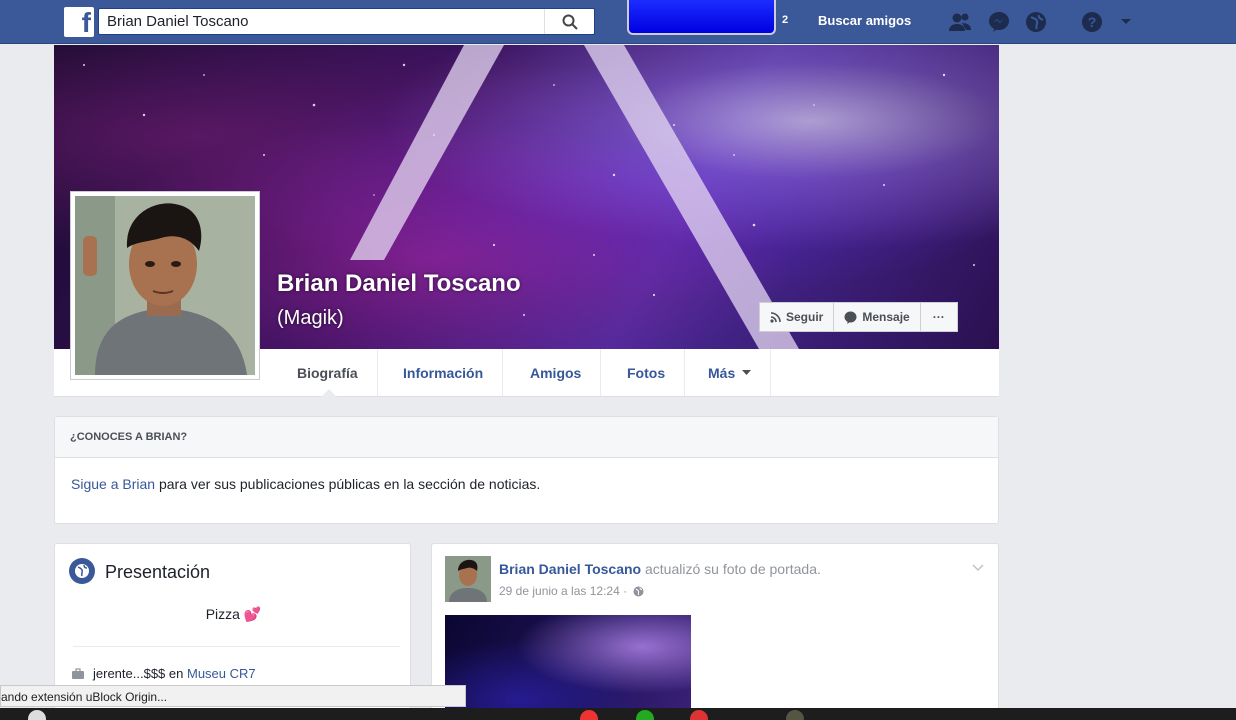  What do you see at coordinates (618, 22) in the screenshot?
I see `top-navigation-bar: f 2 Buscar amigos ?` at bounding box center [618, 22].